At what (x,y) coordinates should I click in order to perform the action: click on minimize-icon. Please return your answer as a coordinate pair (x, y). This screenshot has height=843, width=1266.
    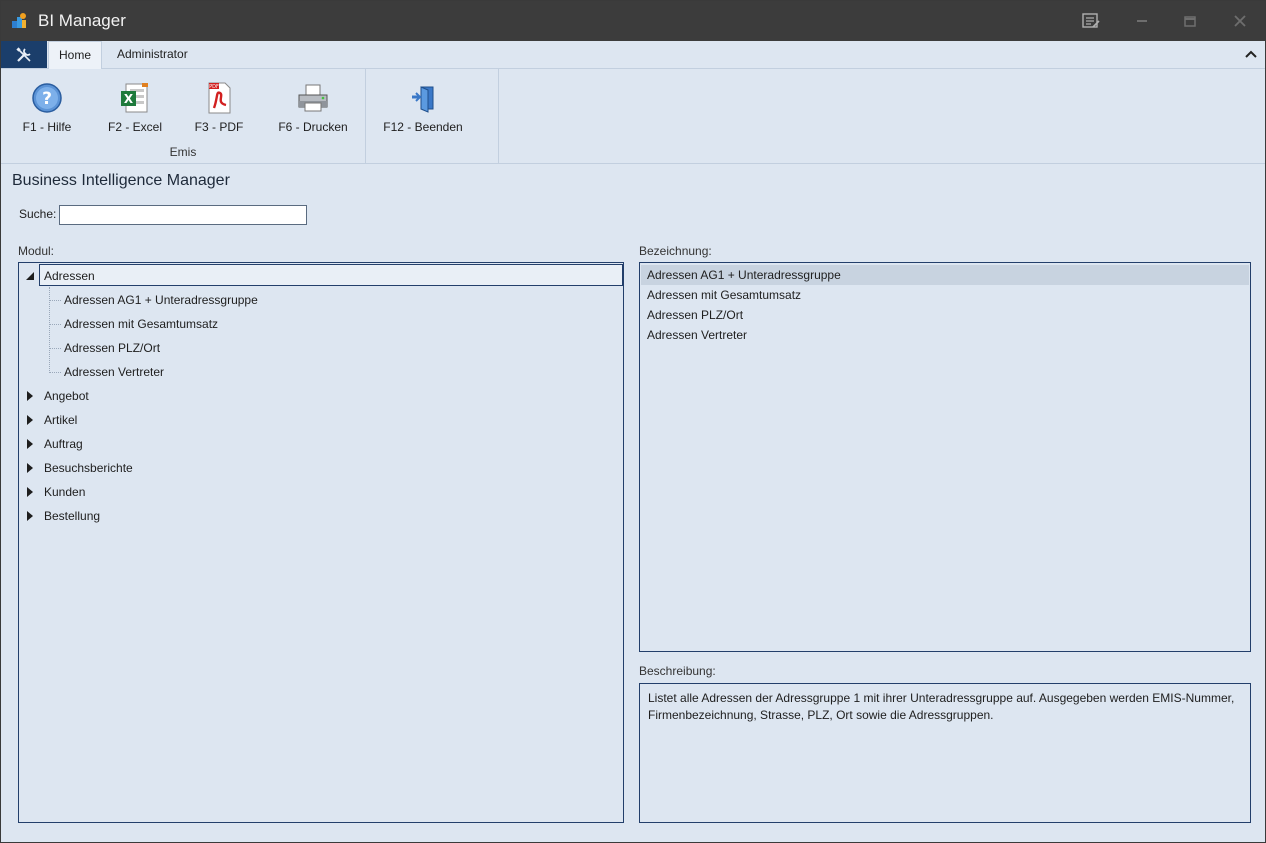
    Looking at the image, I should click on (1142, 21).